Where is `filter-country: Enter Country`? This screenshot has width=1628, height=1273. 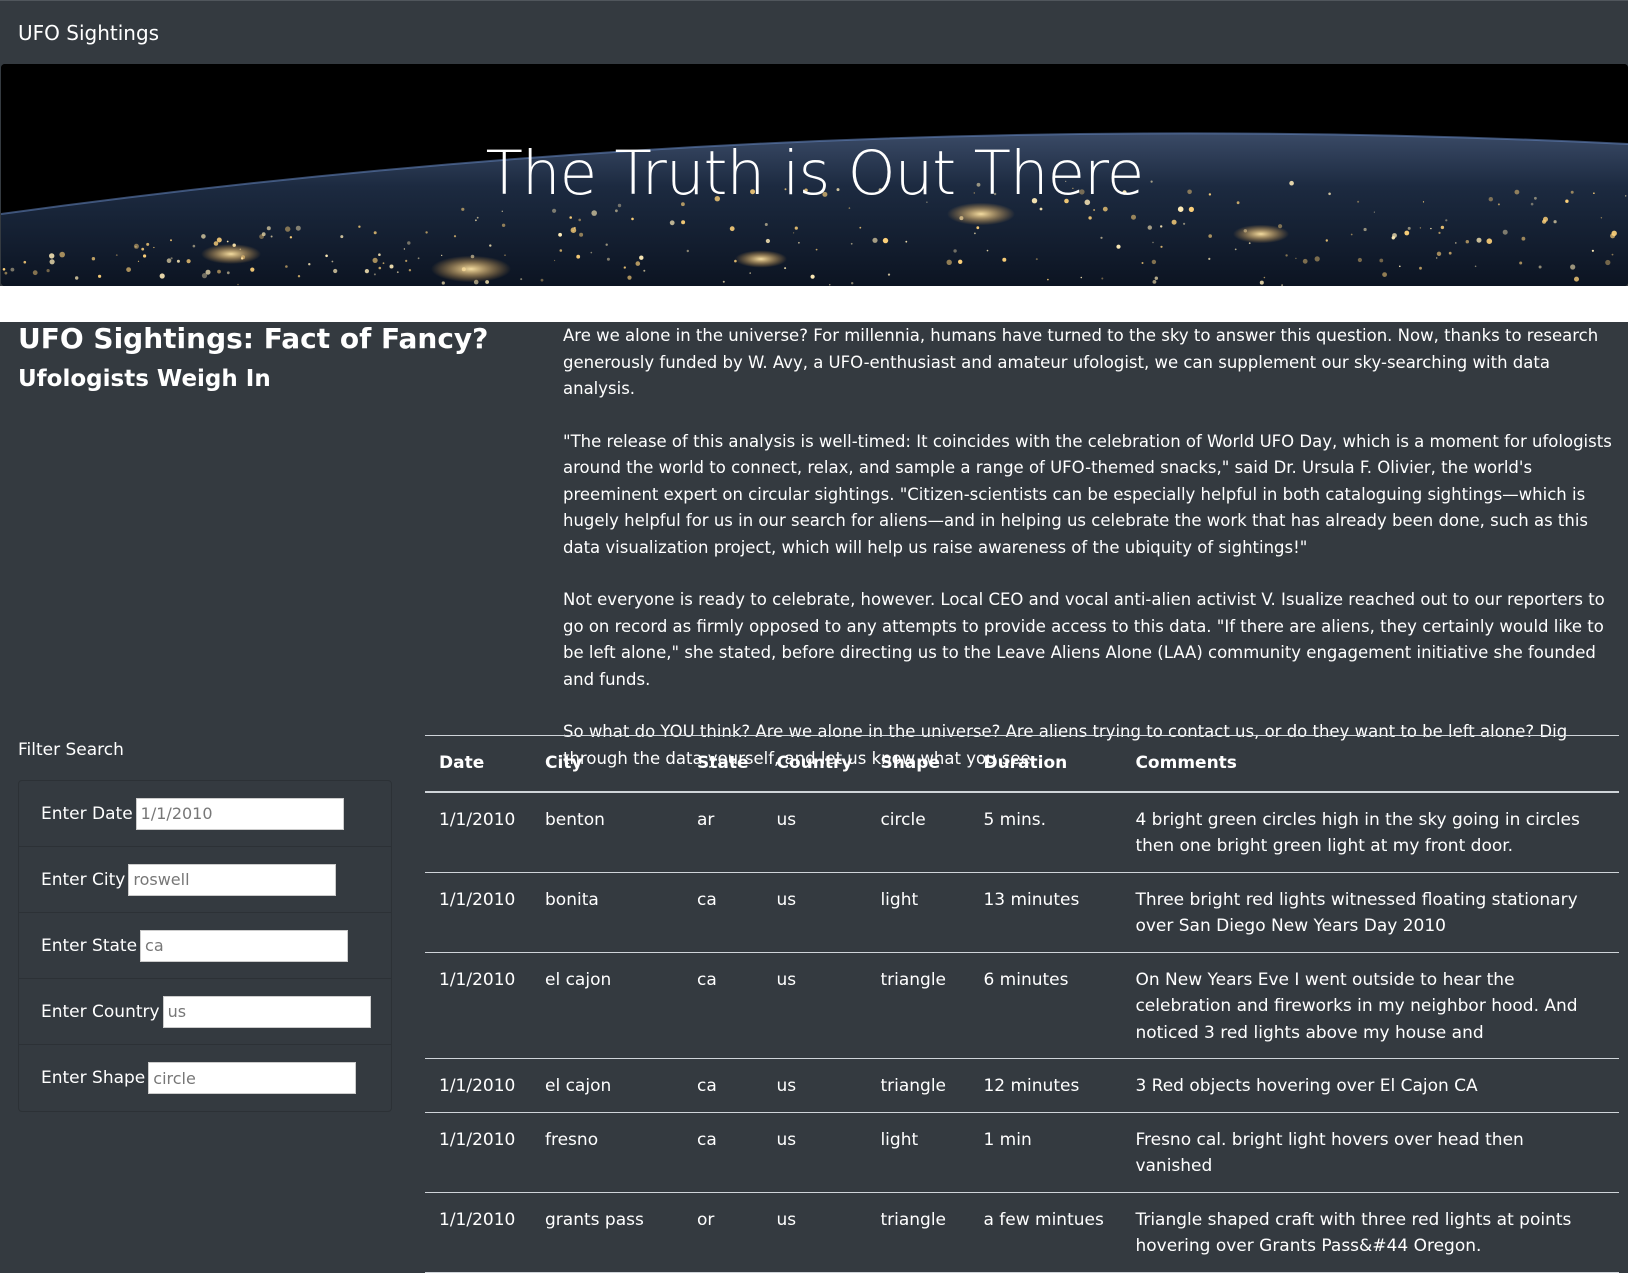
filter-country: Enter Country is located at coordinates (205, 1012).